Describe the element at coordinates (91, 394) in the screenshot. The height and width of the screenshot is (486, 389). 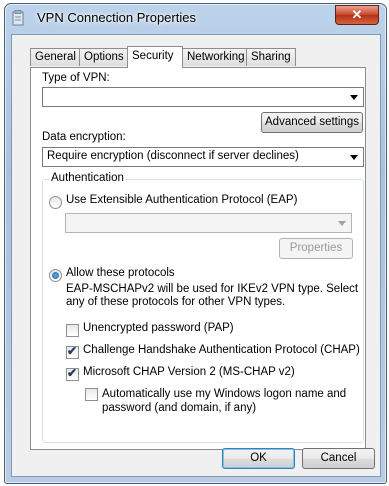
I see `auto-logon-checkbox` at that location.